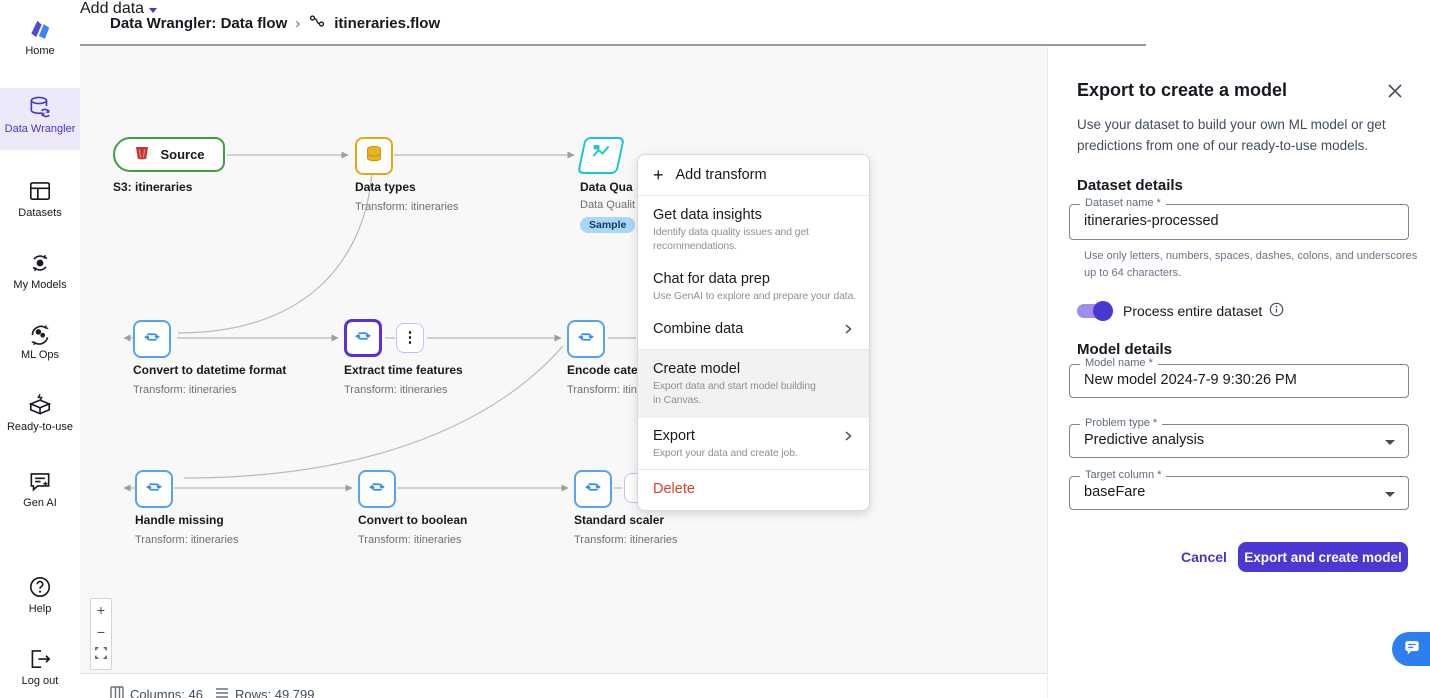 This screenshot has height=698, width=1430. I want to click on data-quality-chart-icon, so click(601, 155).